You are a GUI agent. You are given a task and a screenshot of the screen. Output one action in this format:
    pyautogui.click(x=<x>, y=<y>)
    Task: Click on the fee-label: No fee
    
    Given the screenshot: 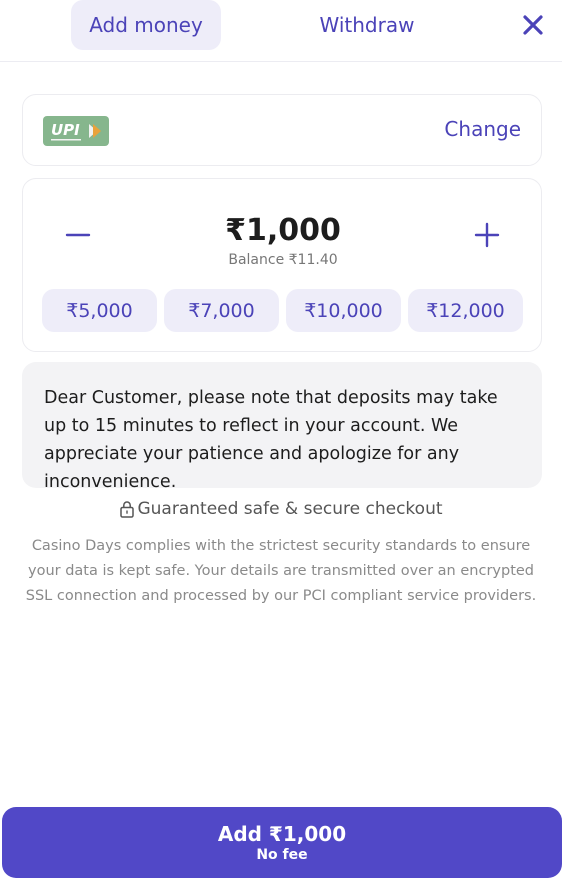 What is the action you would take?
    pyautogui.click(x=282, y=854)
    